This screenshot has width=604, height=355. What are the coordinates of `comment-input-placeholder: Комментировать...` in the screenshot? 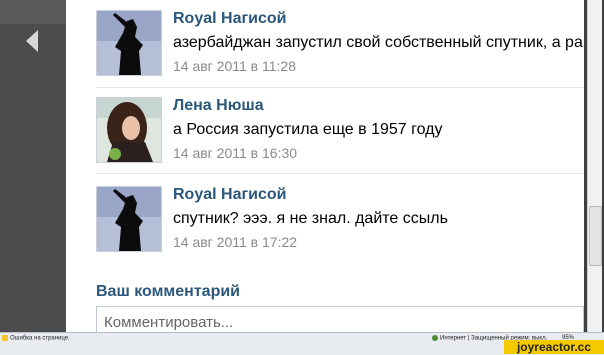 It's located at (169, 322).